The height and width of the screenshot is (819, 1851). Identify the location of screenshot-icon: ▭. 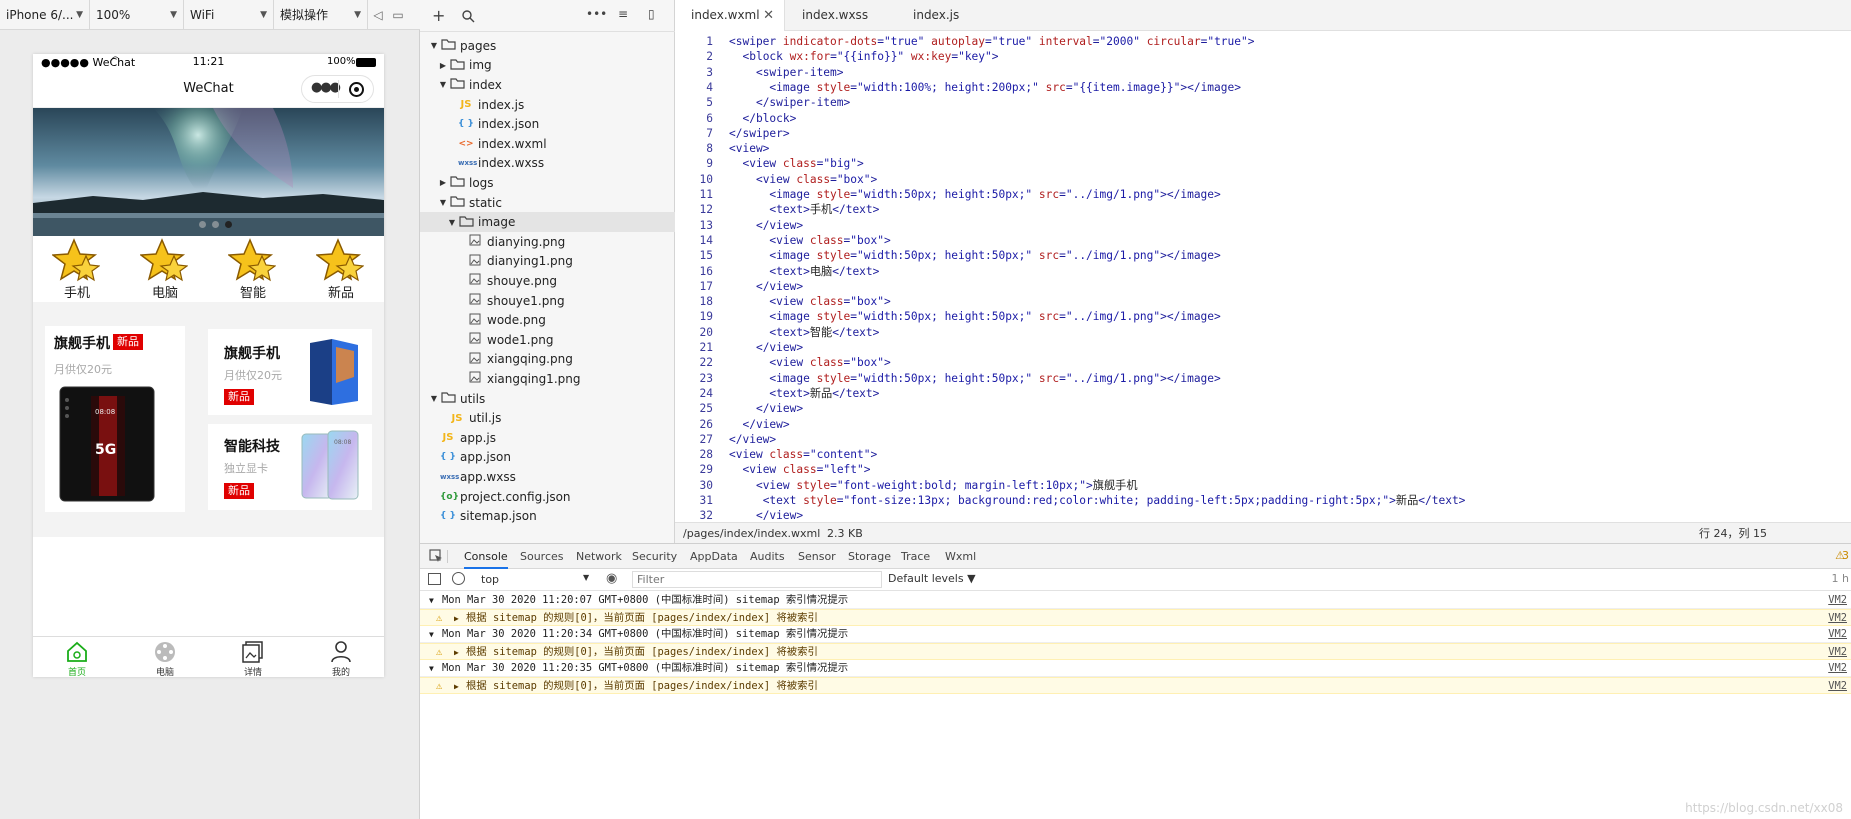
(398, 15).